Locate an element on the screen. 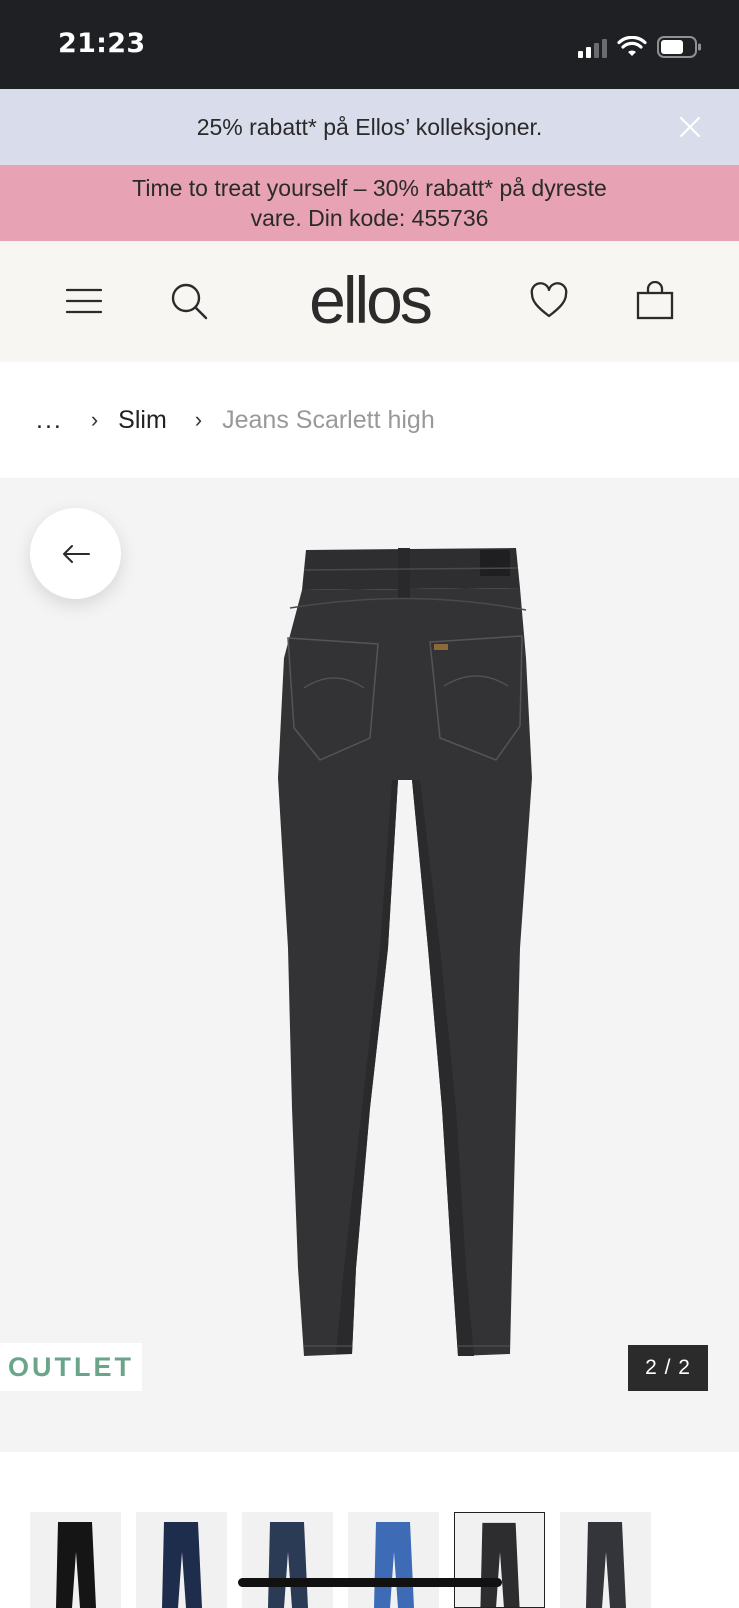 The image size is (739, 1608). thumbnail-mid-blue is located at coordinates (393, 1560).